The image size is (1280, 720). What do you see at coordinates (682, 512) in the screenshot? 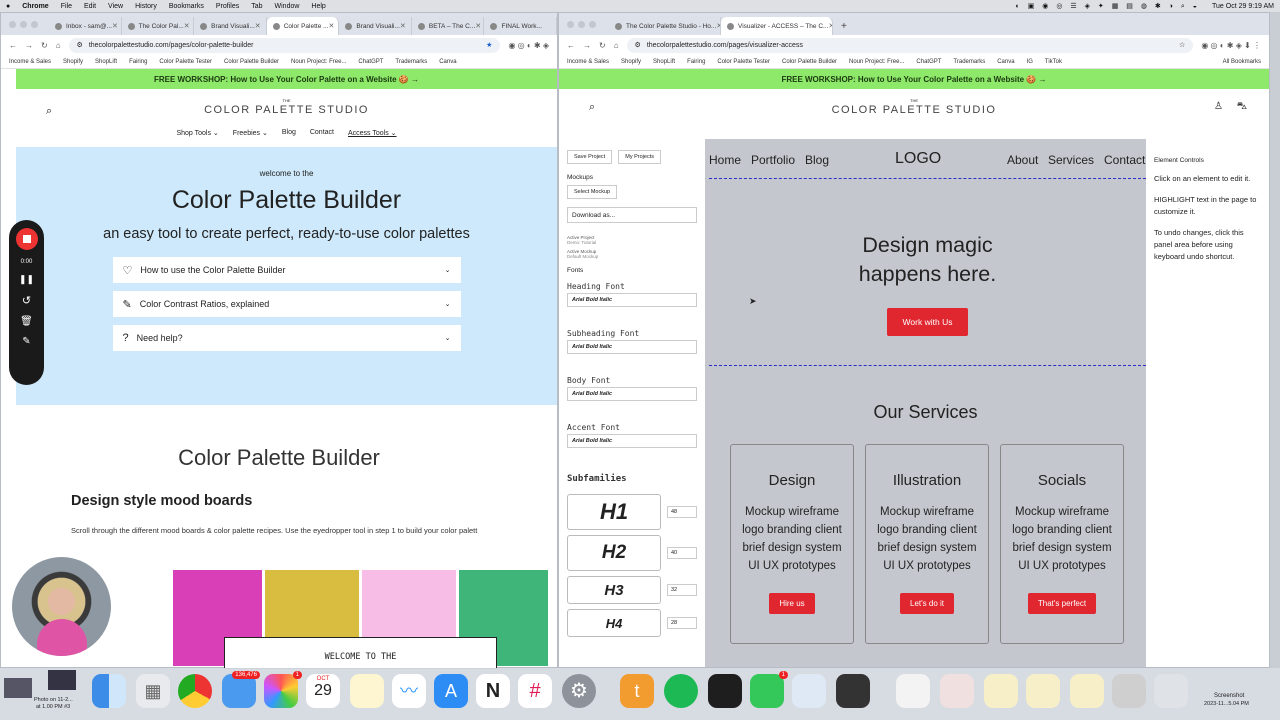
I see `h1-size-input: 48` at bounding box center [682, 512].